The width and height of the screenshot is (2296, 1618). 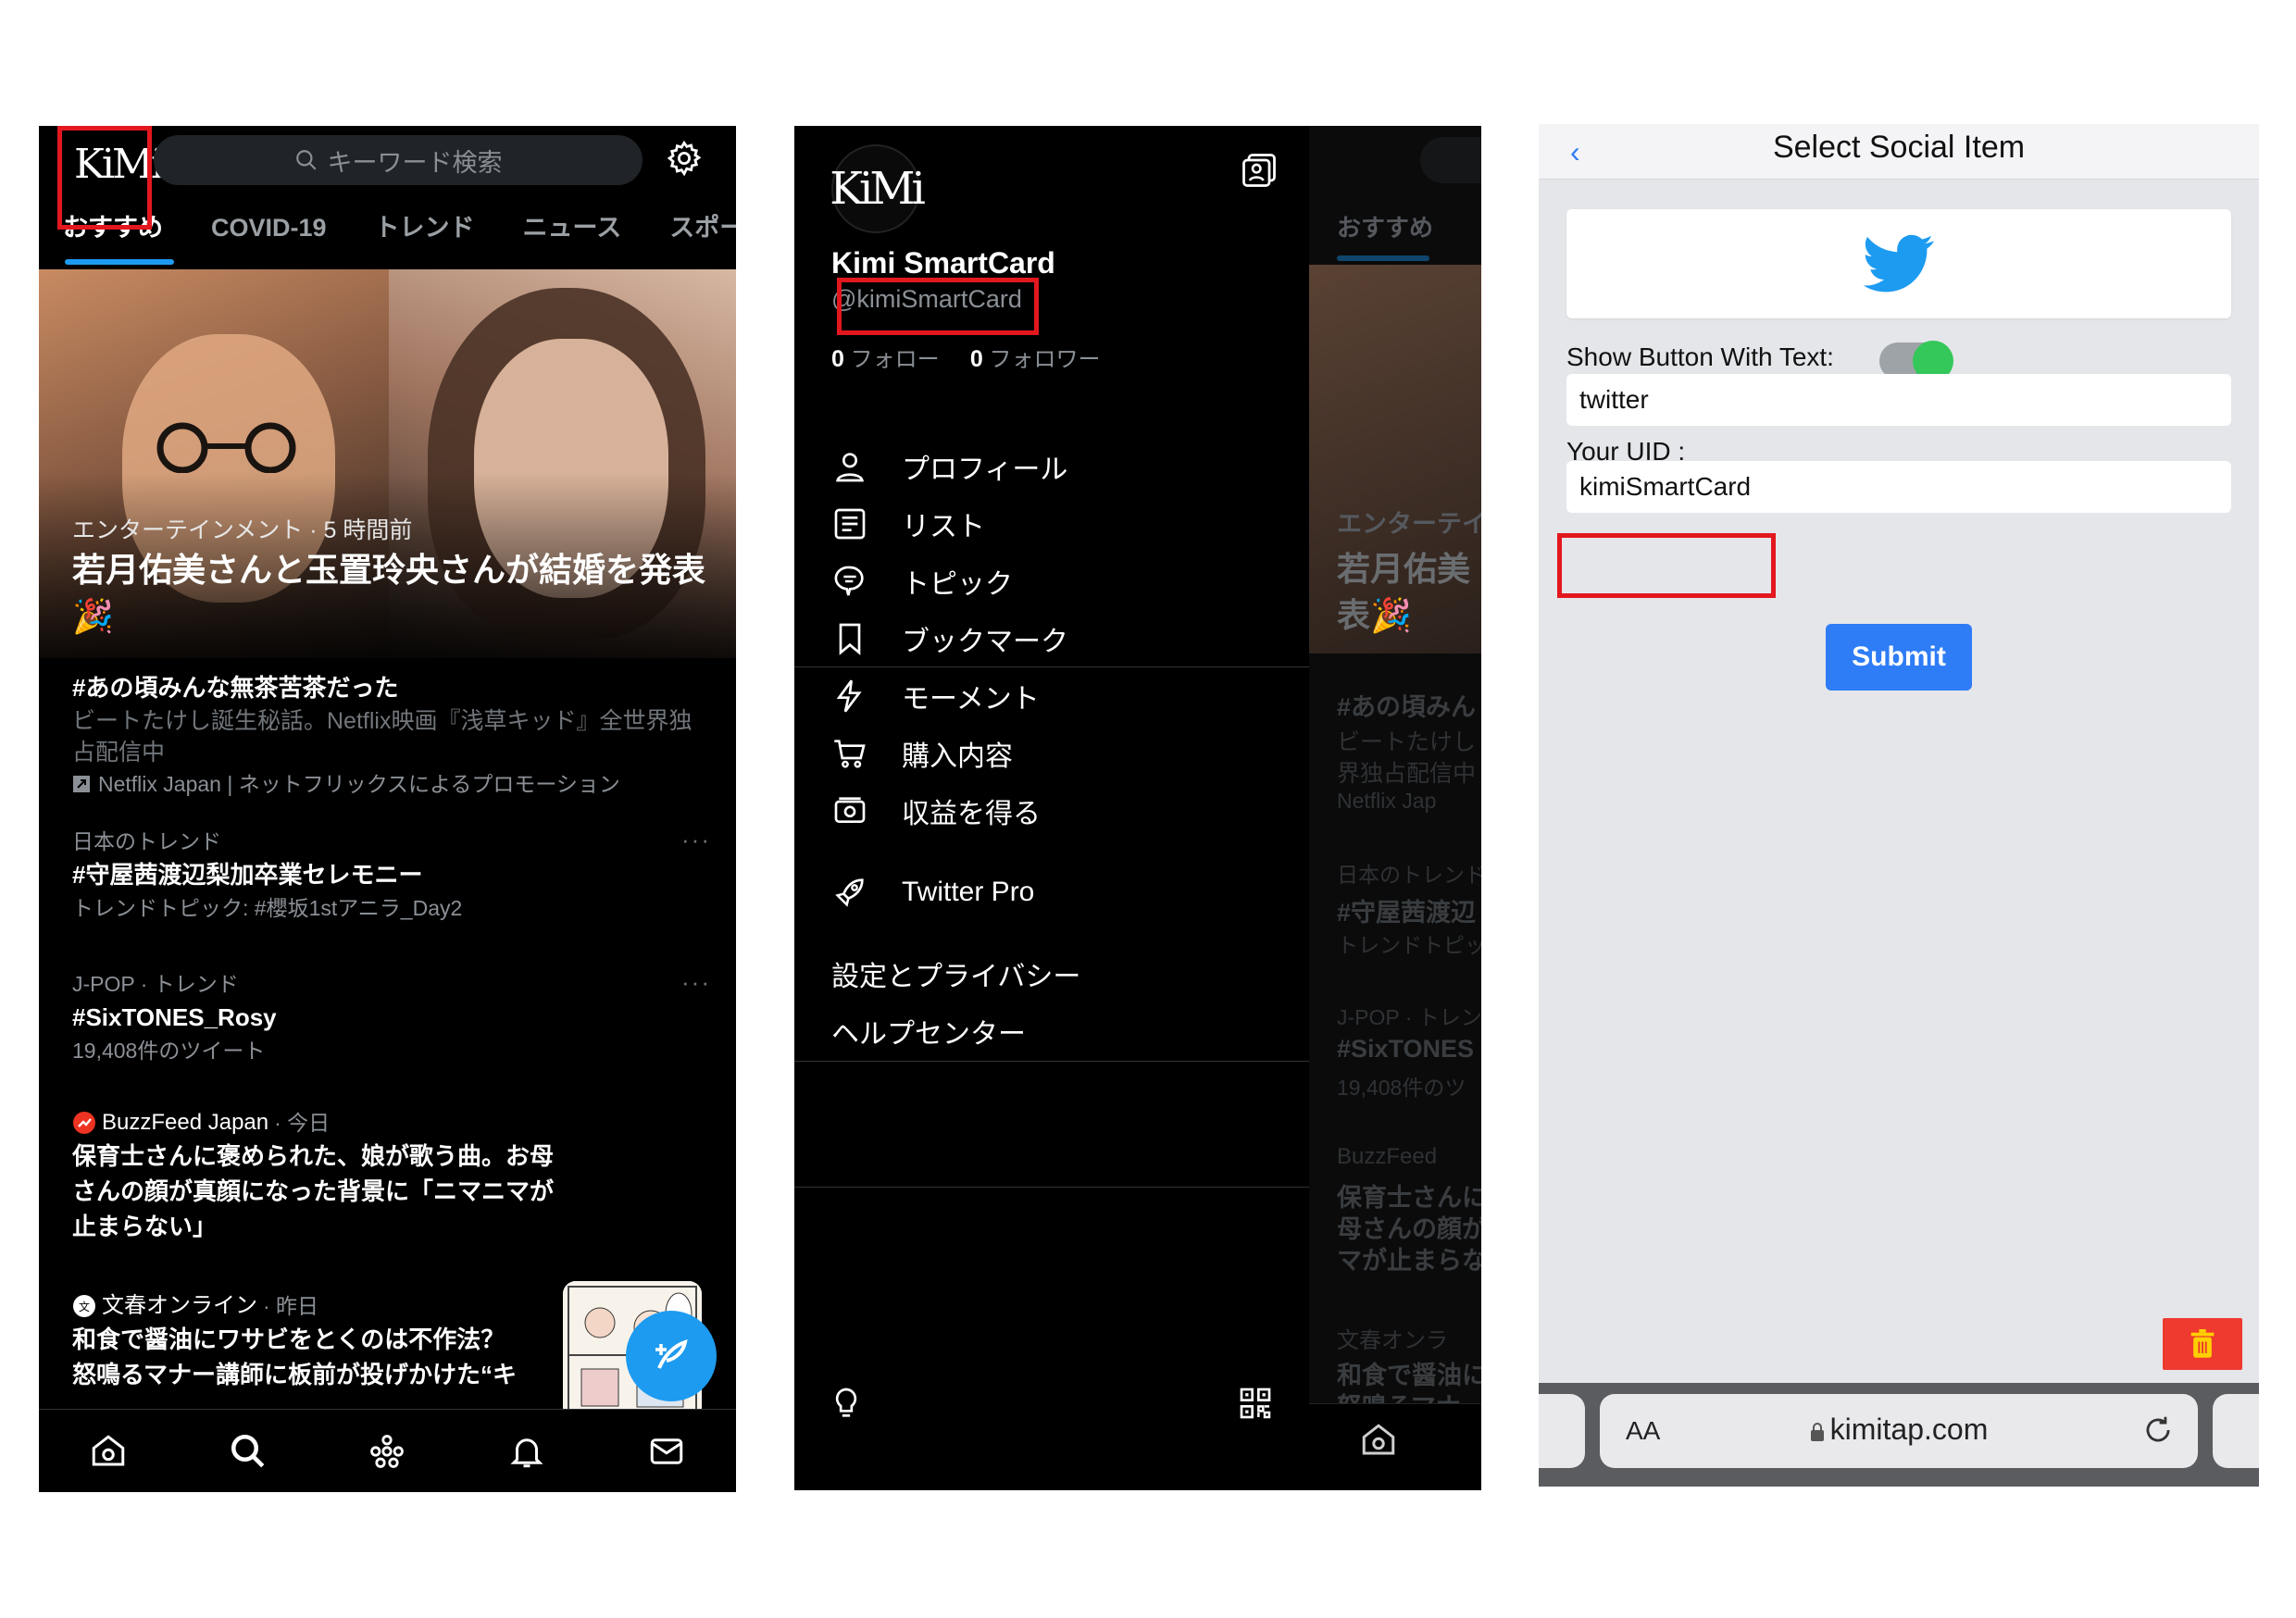 I want to click on news-source: BuzzFeed Japan, so click(x=185, y=1122).